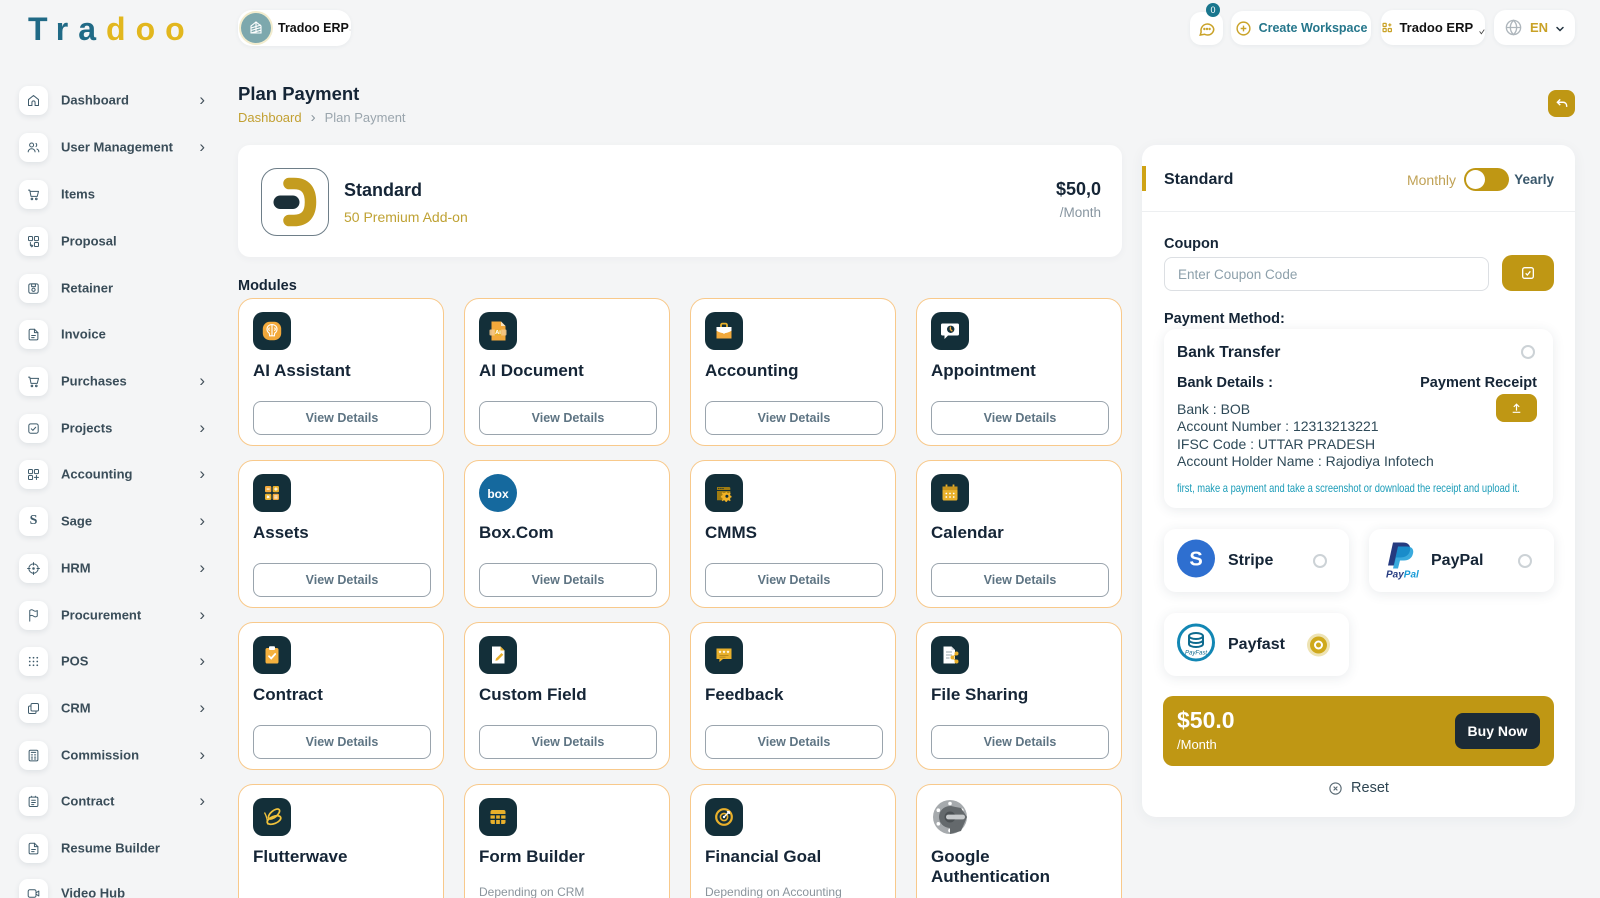 Image resolution: width=1600 pixels, height=898 pixels. Describe the element at coordinates (1196, 653) in the screenshot. I see `svg-text: PayFast` at that location.